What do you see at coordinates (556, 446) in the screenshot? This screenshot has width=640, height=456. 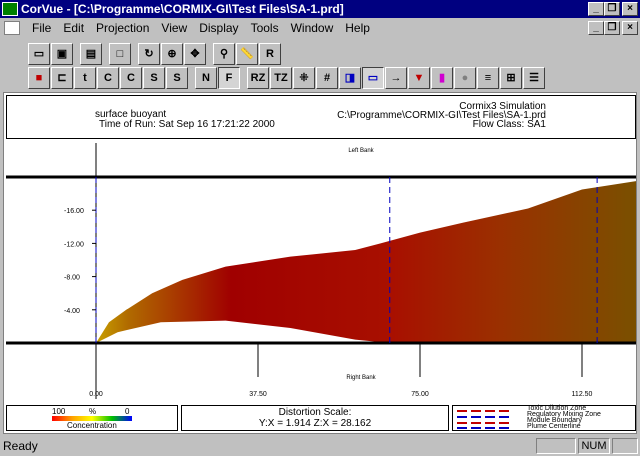 I see `status-panel-caps` at bounding box center [556, 446].